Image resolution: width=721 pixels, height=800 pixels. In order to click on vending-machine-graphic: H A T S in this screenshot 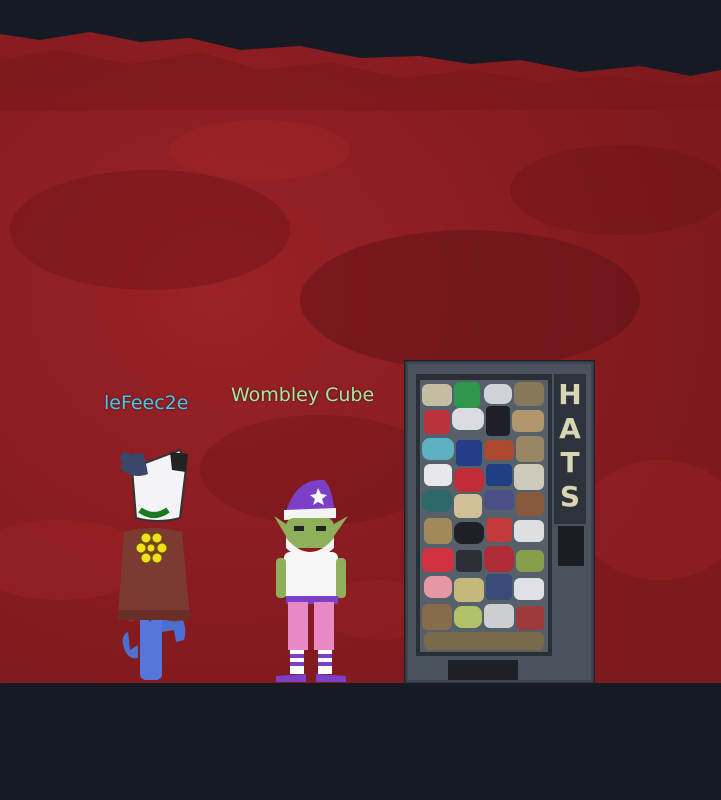, I will do `click(499, 522)`.